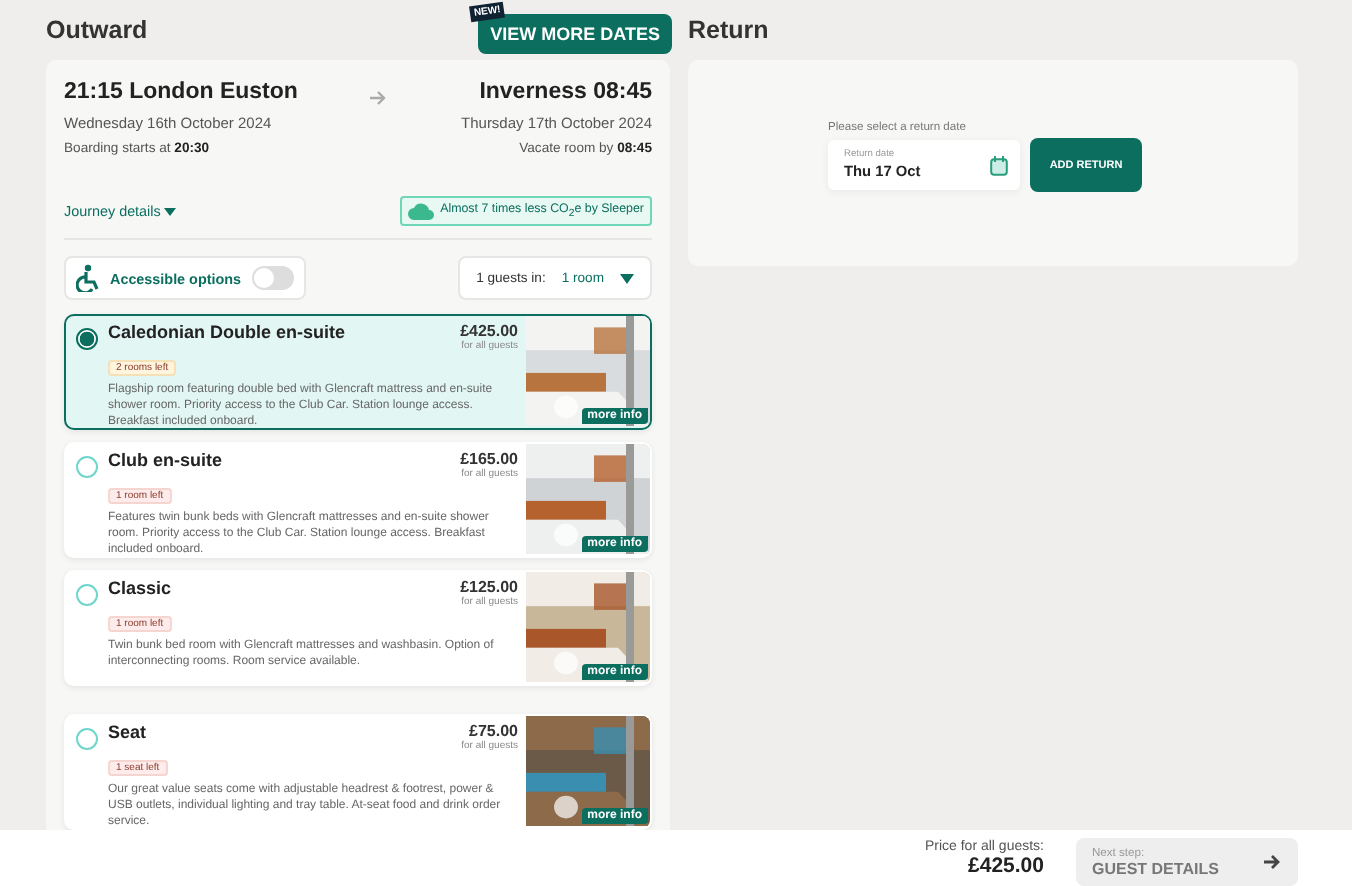 Image resolution: width=1352 pixels, height=886 pixels. I want to click on wheelchair-icon, so click(88, 278).